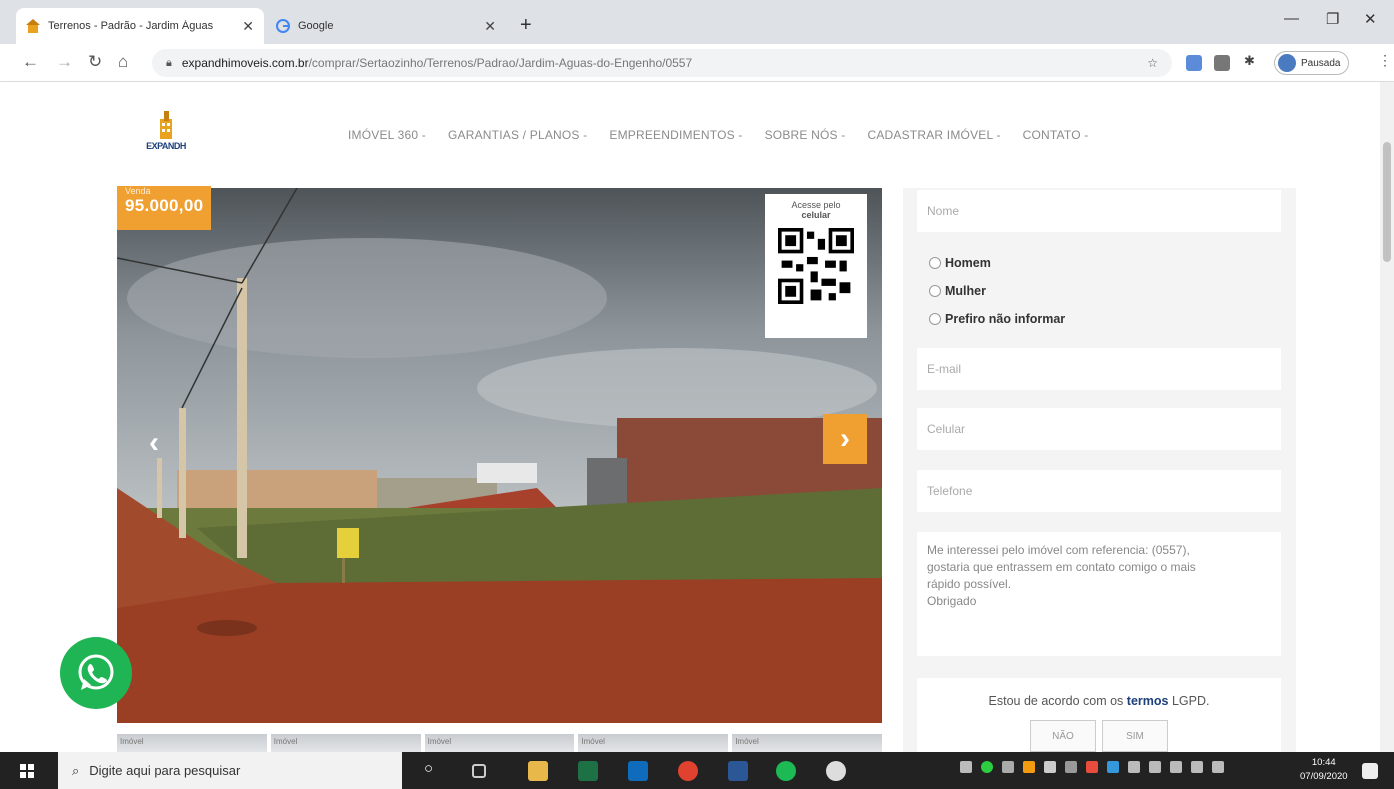  I want to click on word-icon, so click(738, 771).